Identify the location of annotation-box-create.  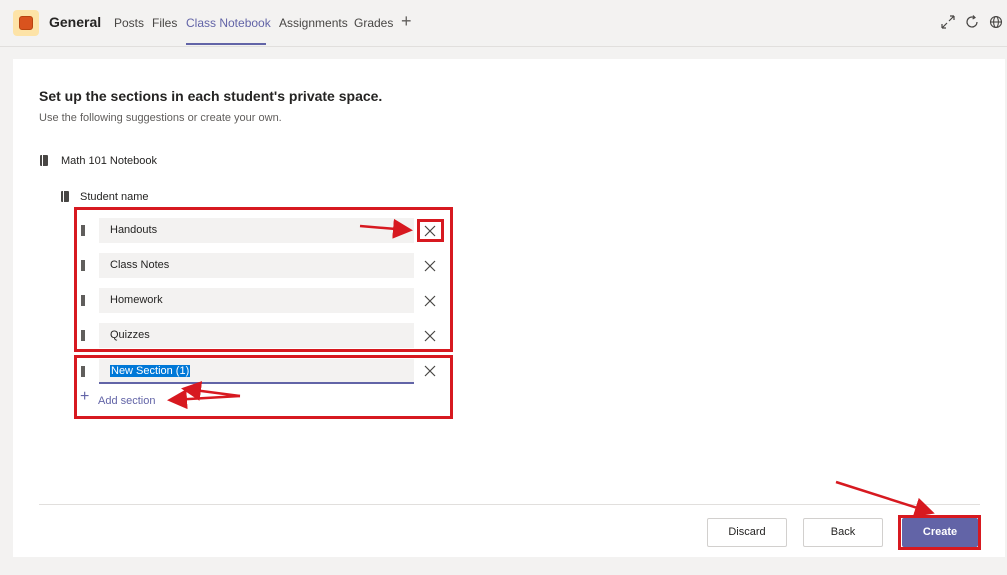
(939, 532).